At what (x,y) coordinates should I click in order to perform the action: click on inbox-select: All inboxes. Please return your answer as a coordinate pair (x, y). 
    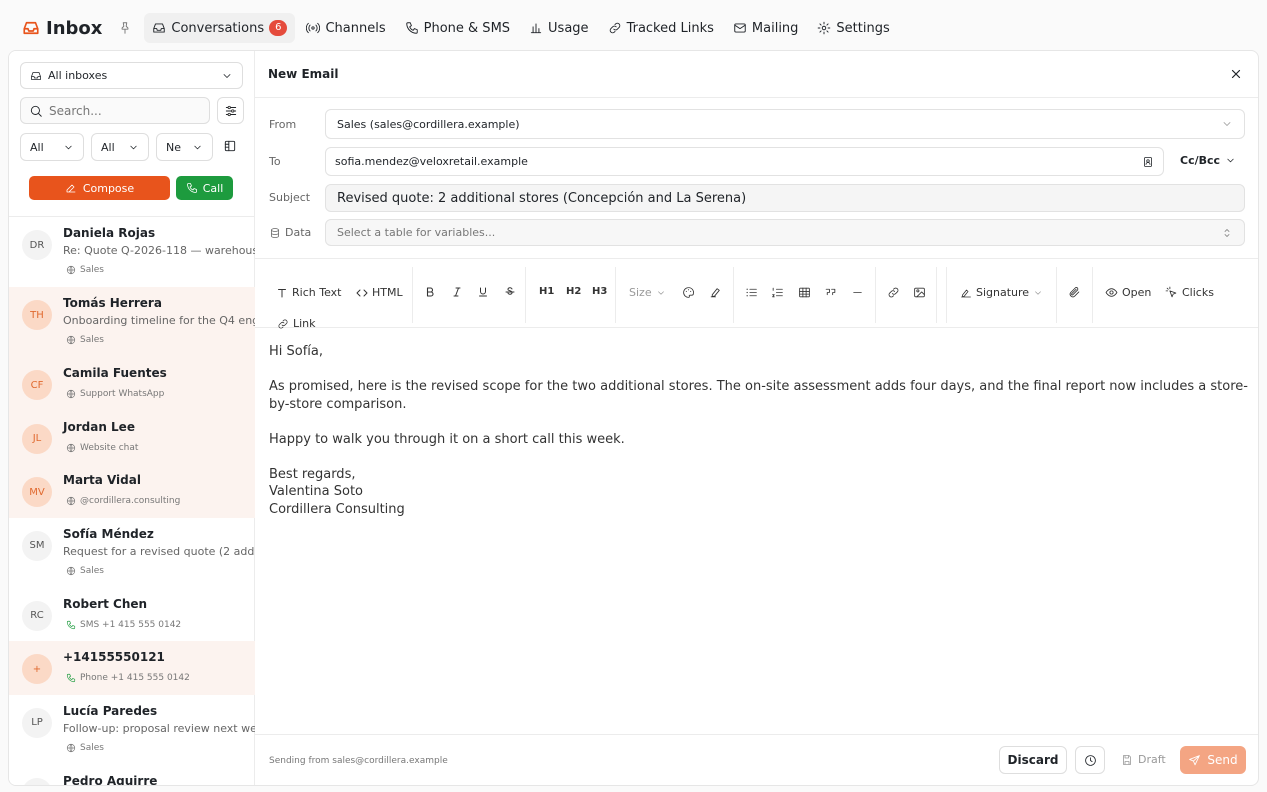
    Looking at the image, I should click on (131, 75).